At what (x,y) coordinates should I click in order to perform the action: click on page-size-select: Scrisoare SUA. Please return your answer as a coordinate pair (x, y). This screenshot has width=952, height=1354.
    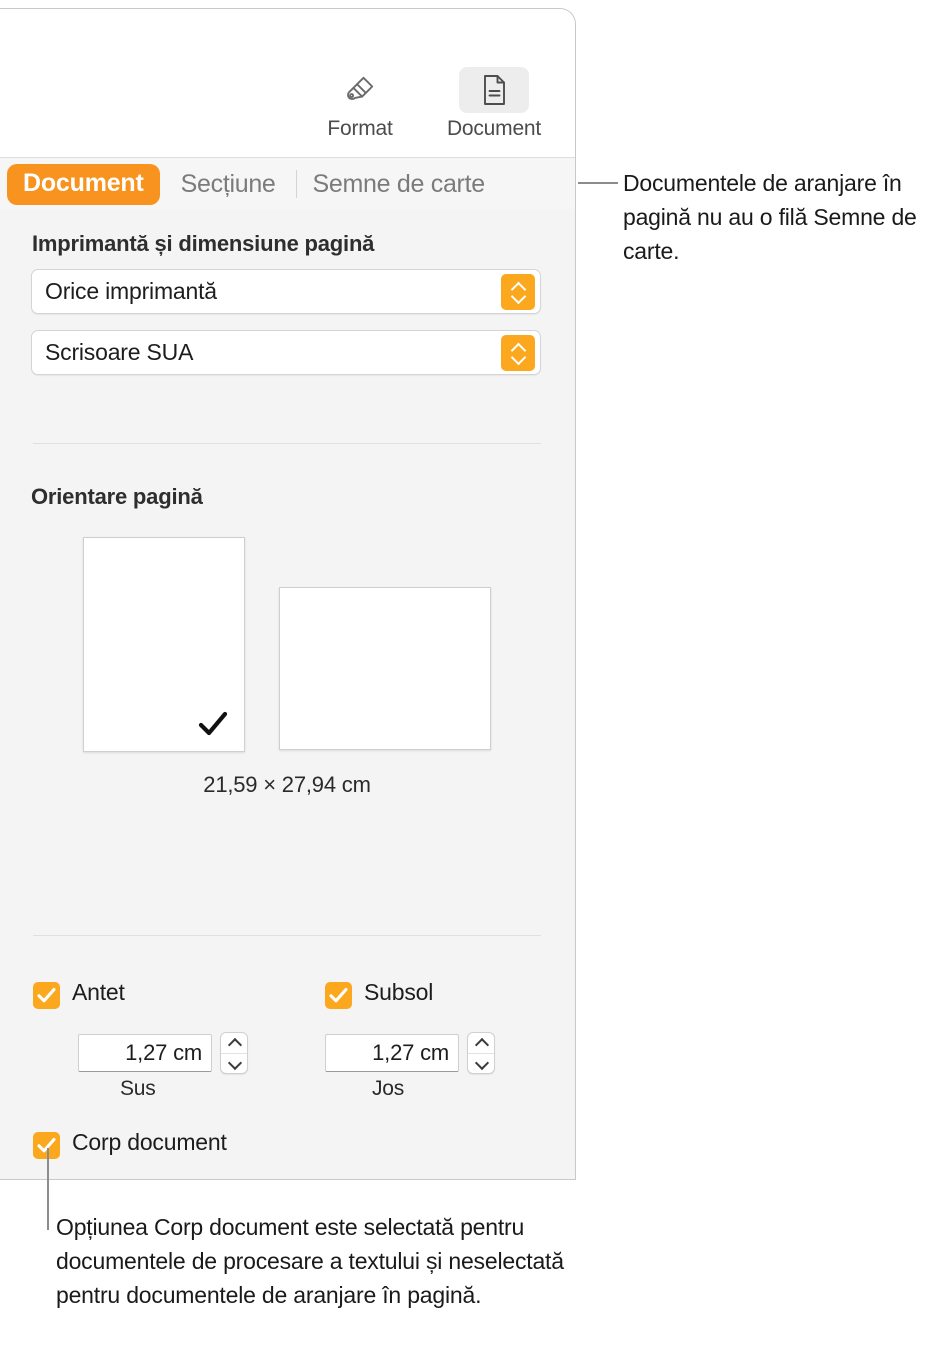
    Looking at the image, I should click on (286, 352).